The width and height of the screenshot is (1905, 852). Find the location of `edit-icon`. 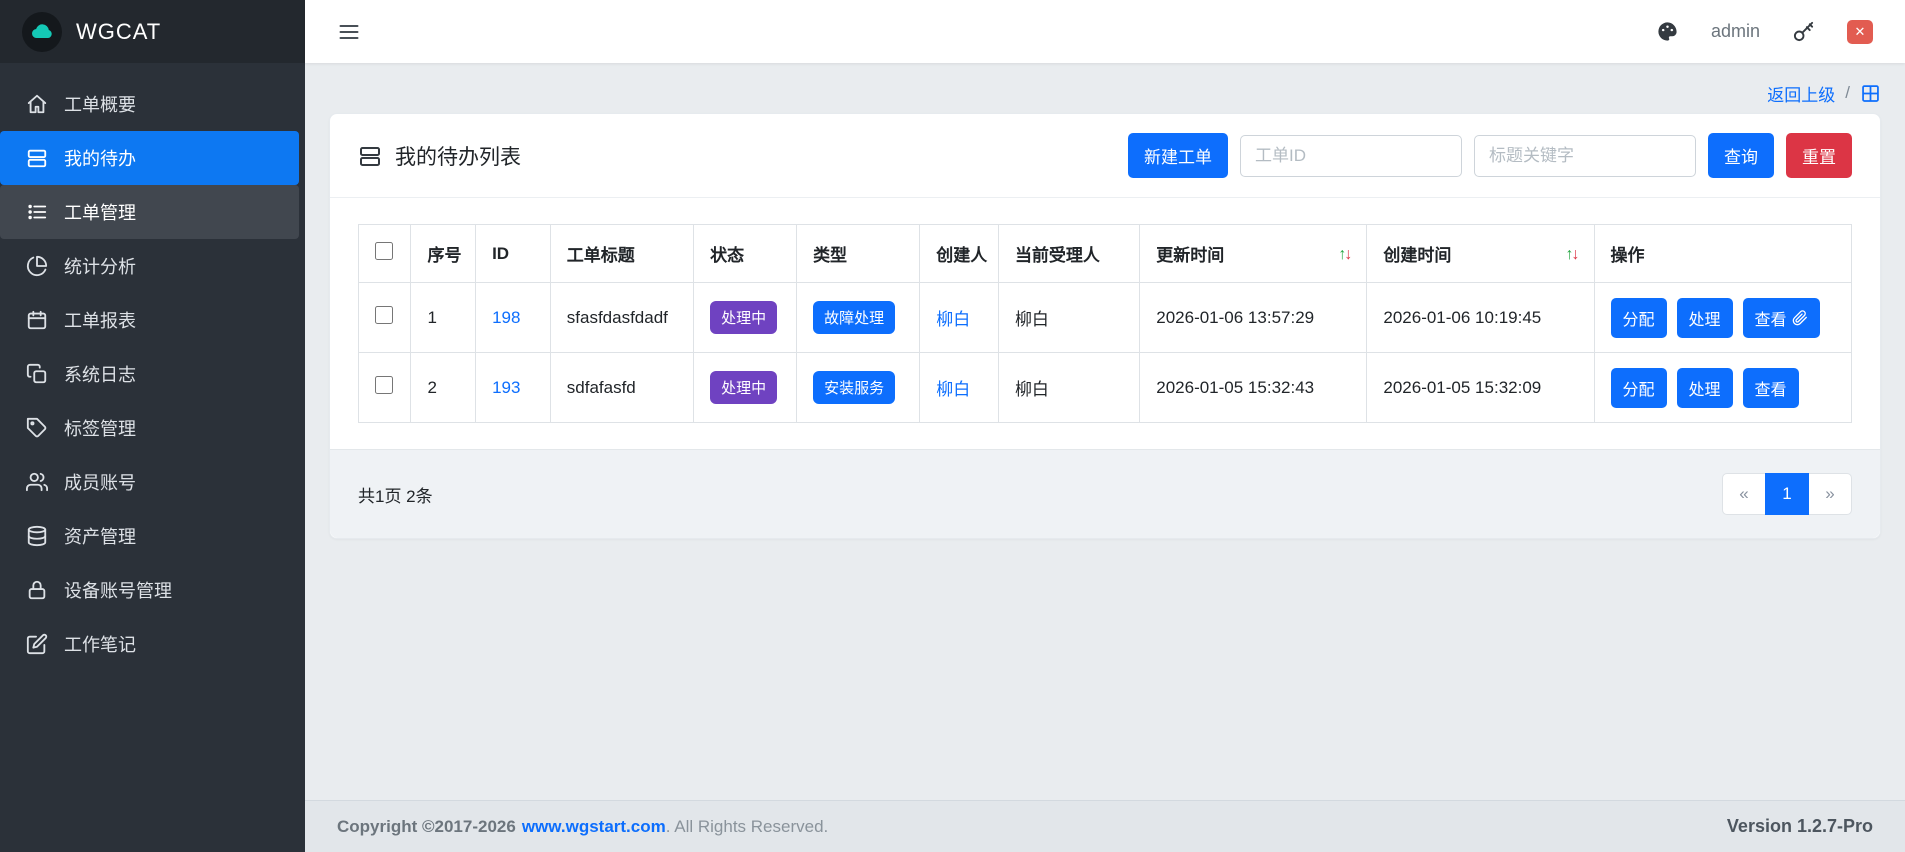

edit-icon is located at coordinates (37, 644).